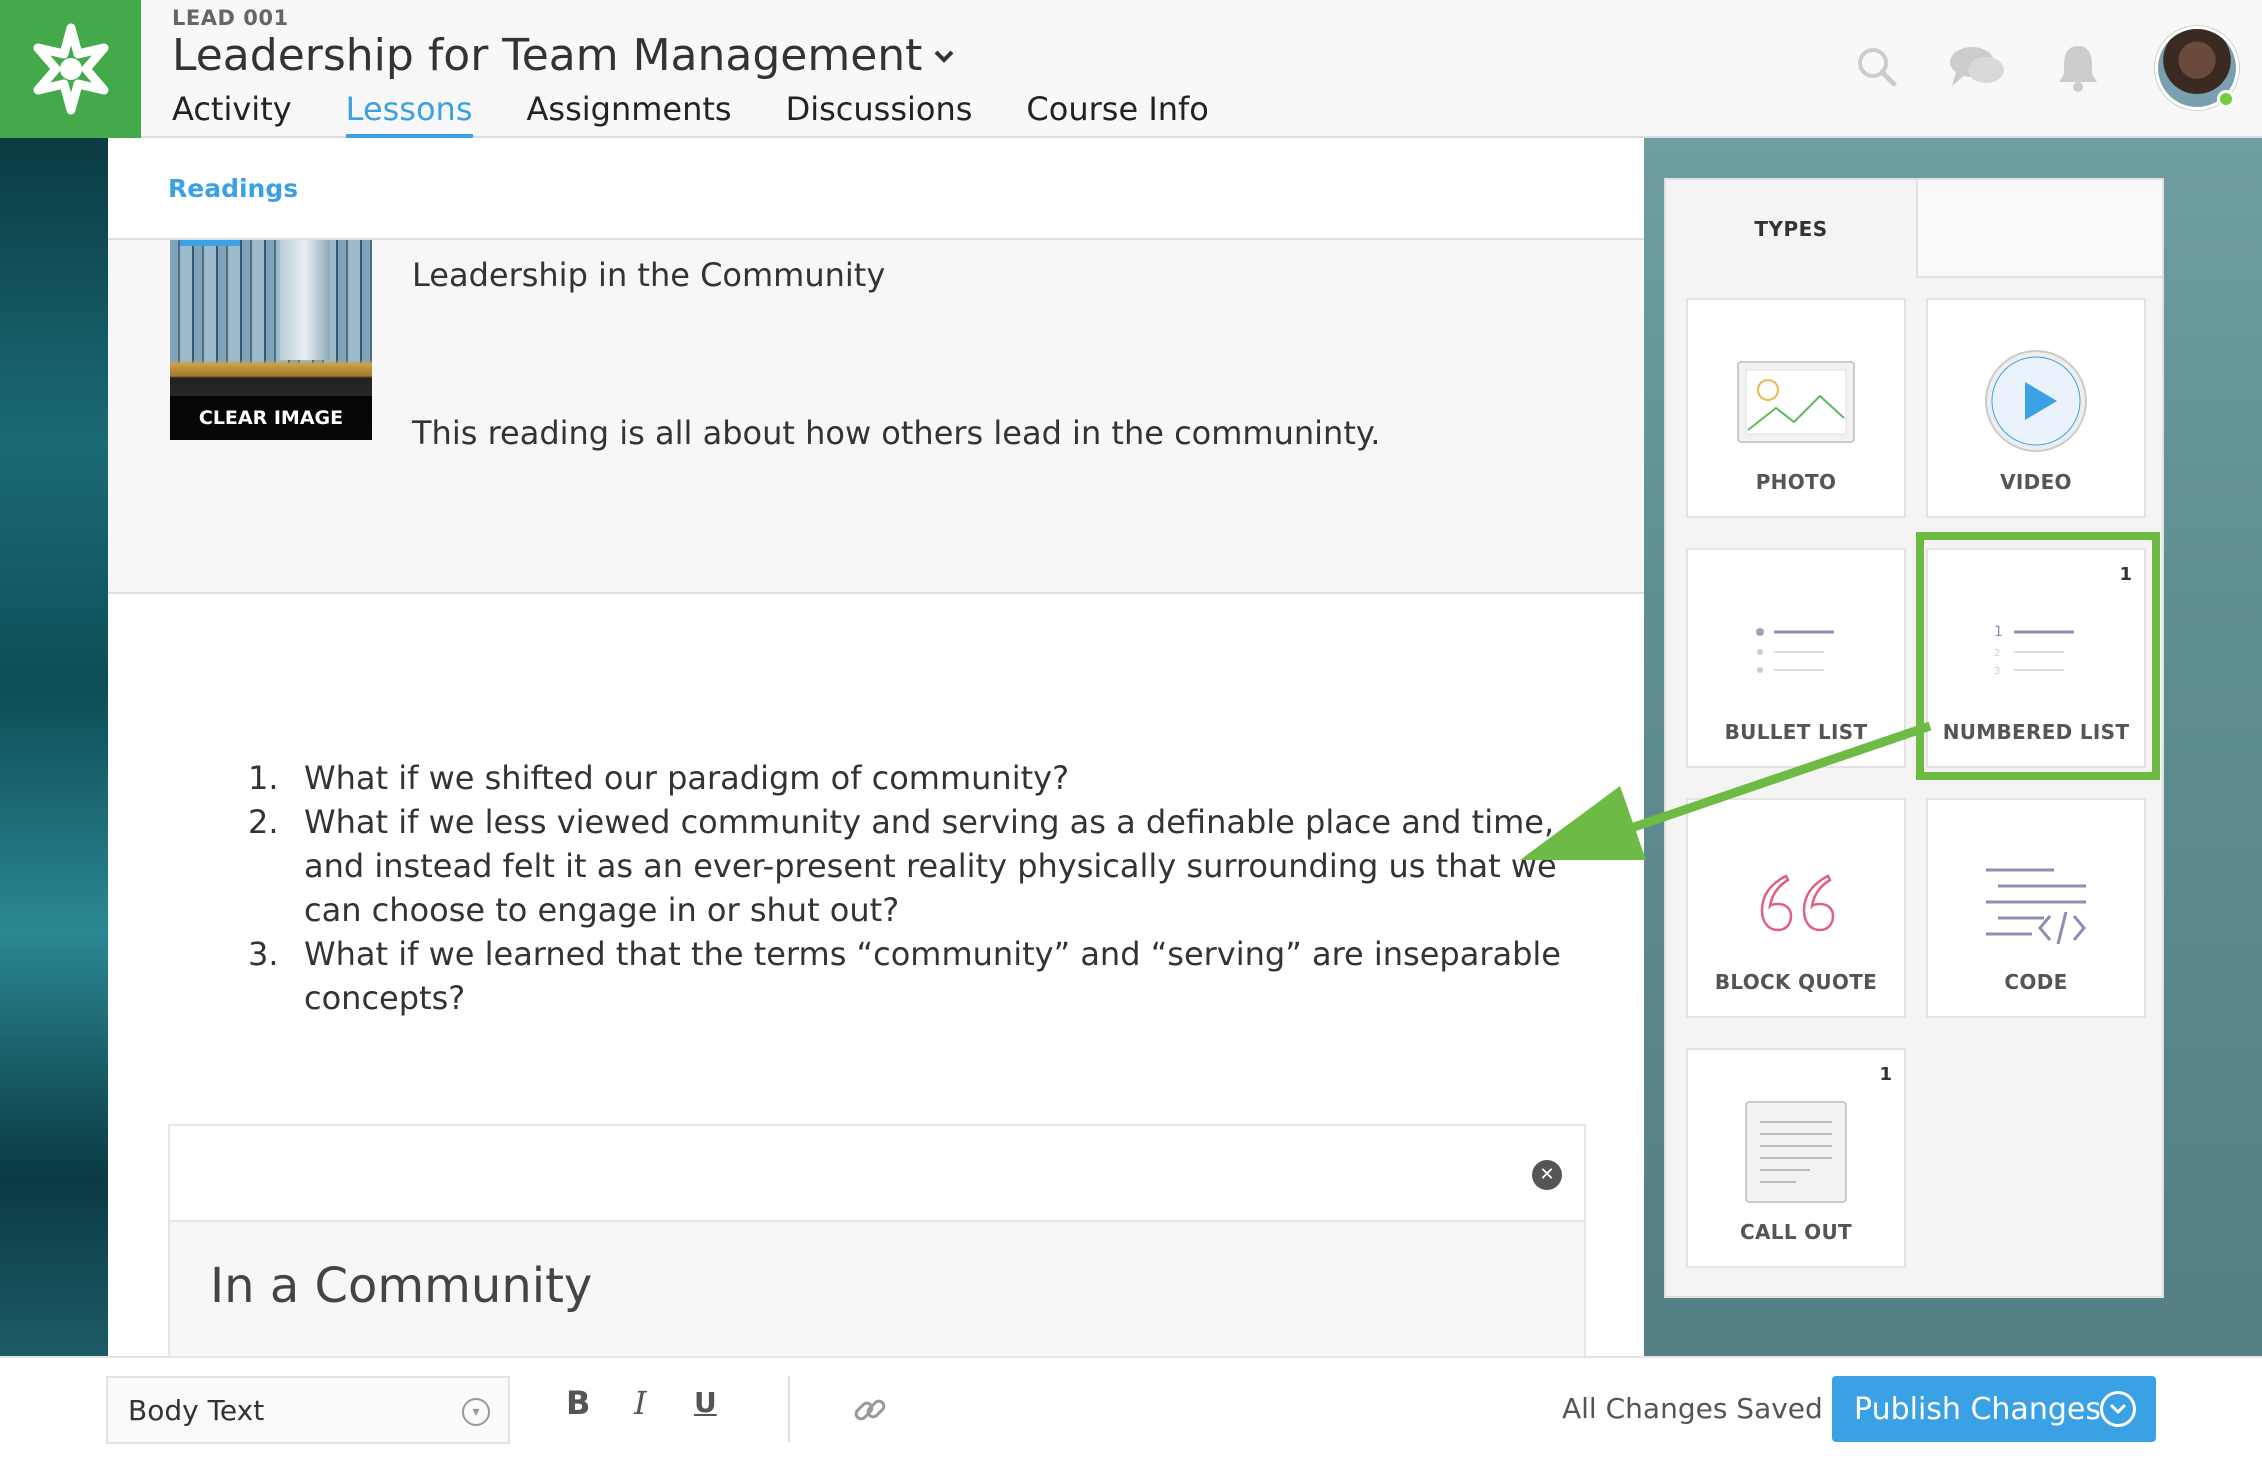 This screenshot has width=2262, height=1460. I want to click on numbered-list-icon: 1 2 3, so click(2034, 650).